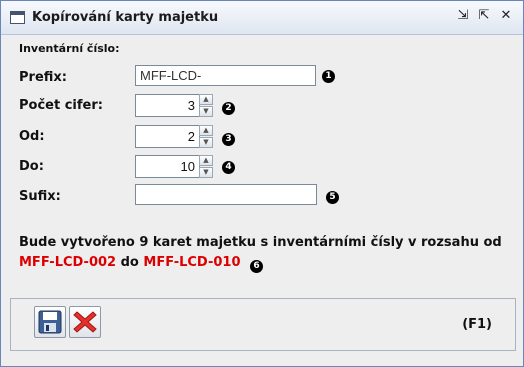 The image size is (524, 367). Describe the element at coordinates (129, 262) in the screenshot. I see `range-connector: do` at that location.